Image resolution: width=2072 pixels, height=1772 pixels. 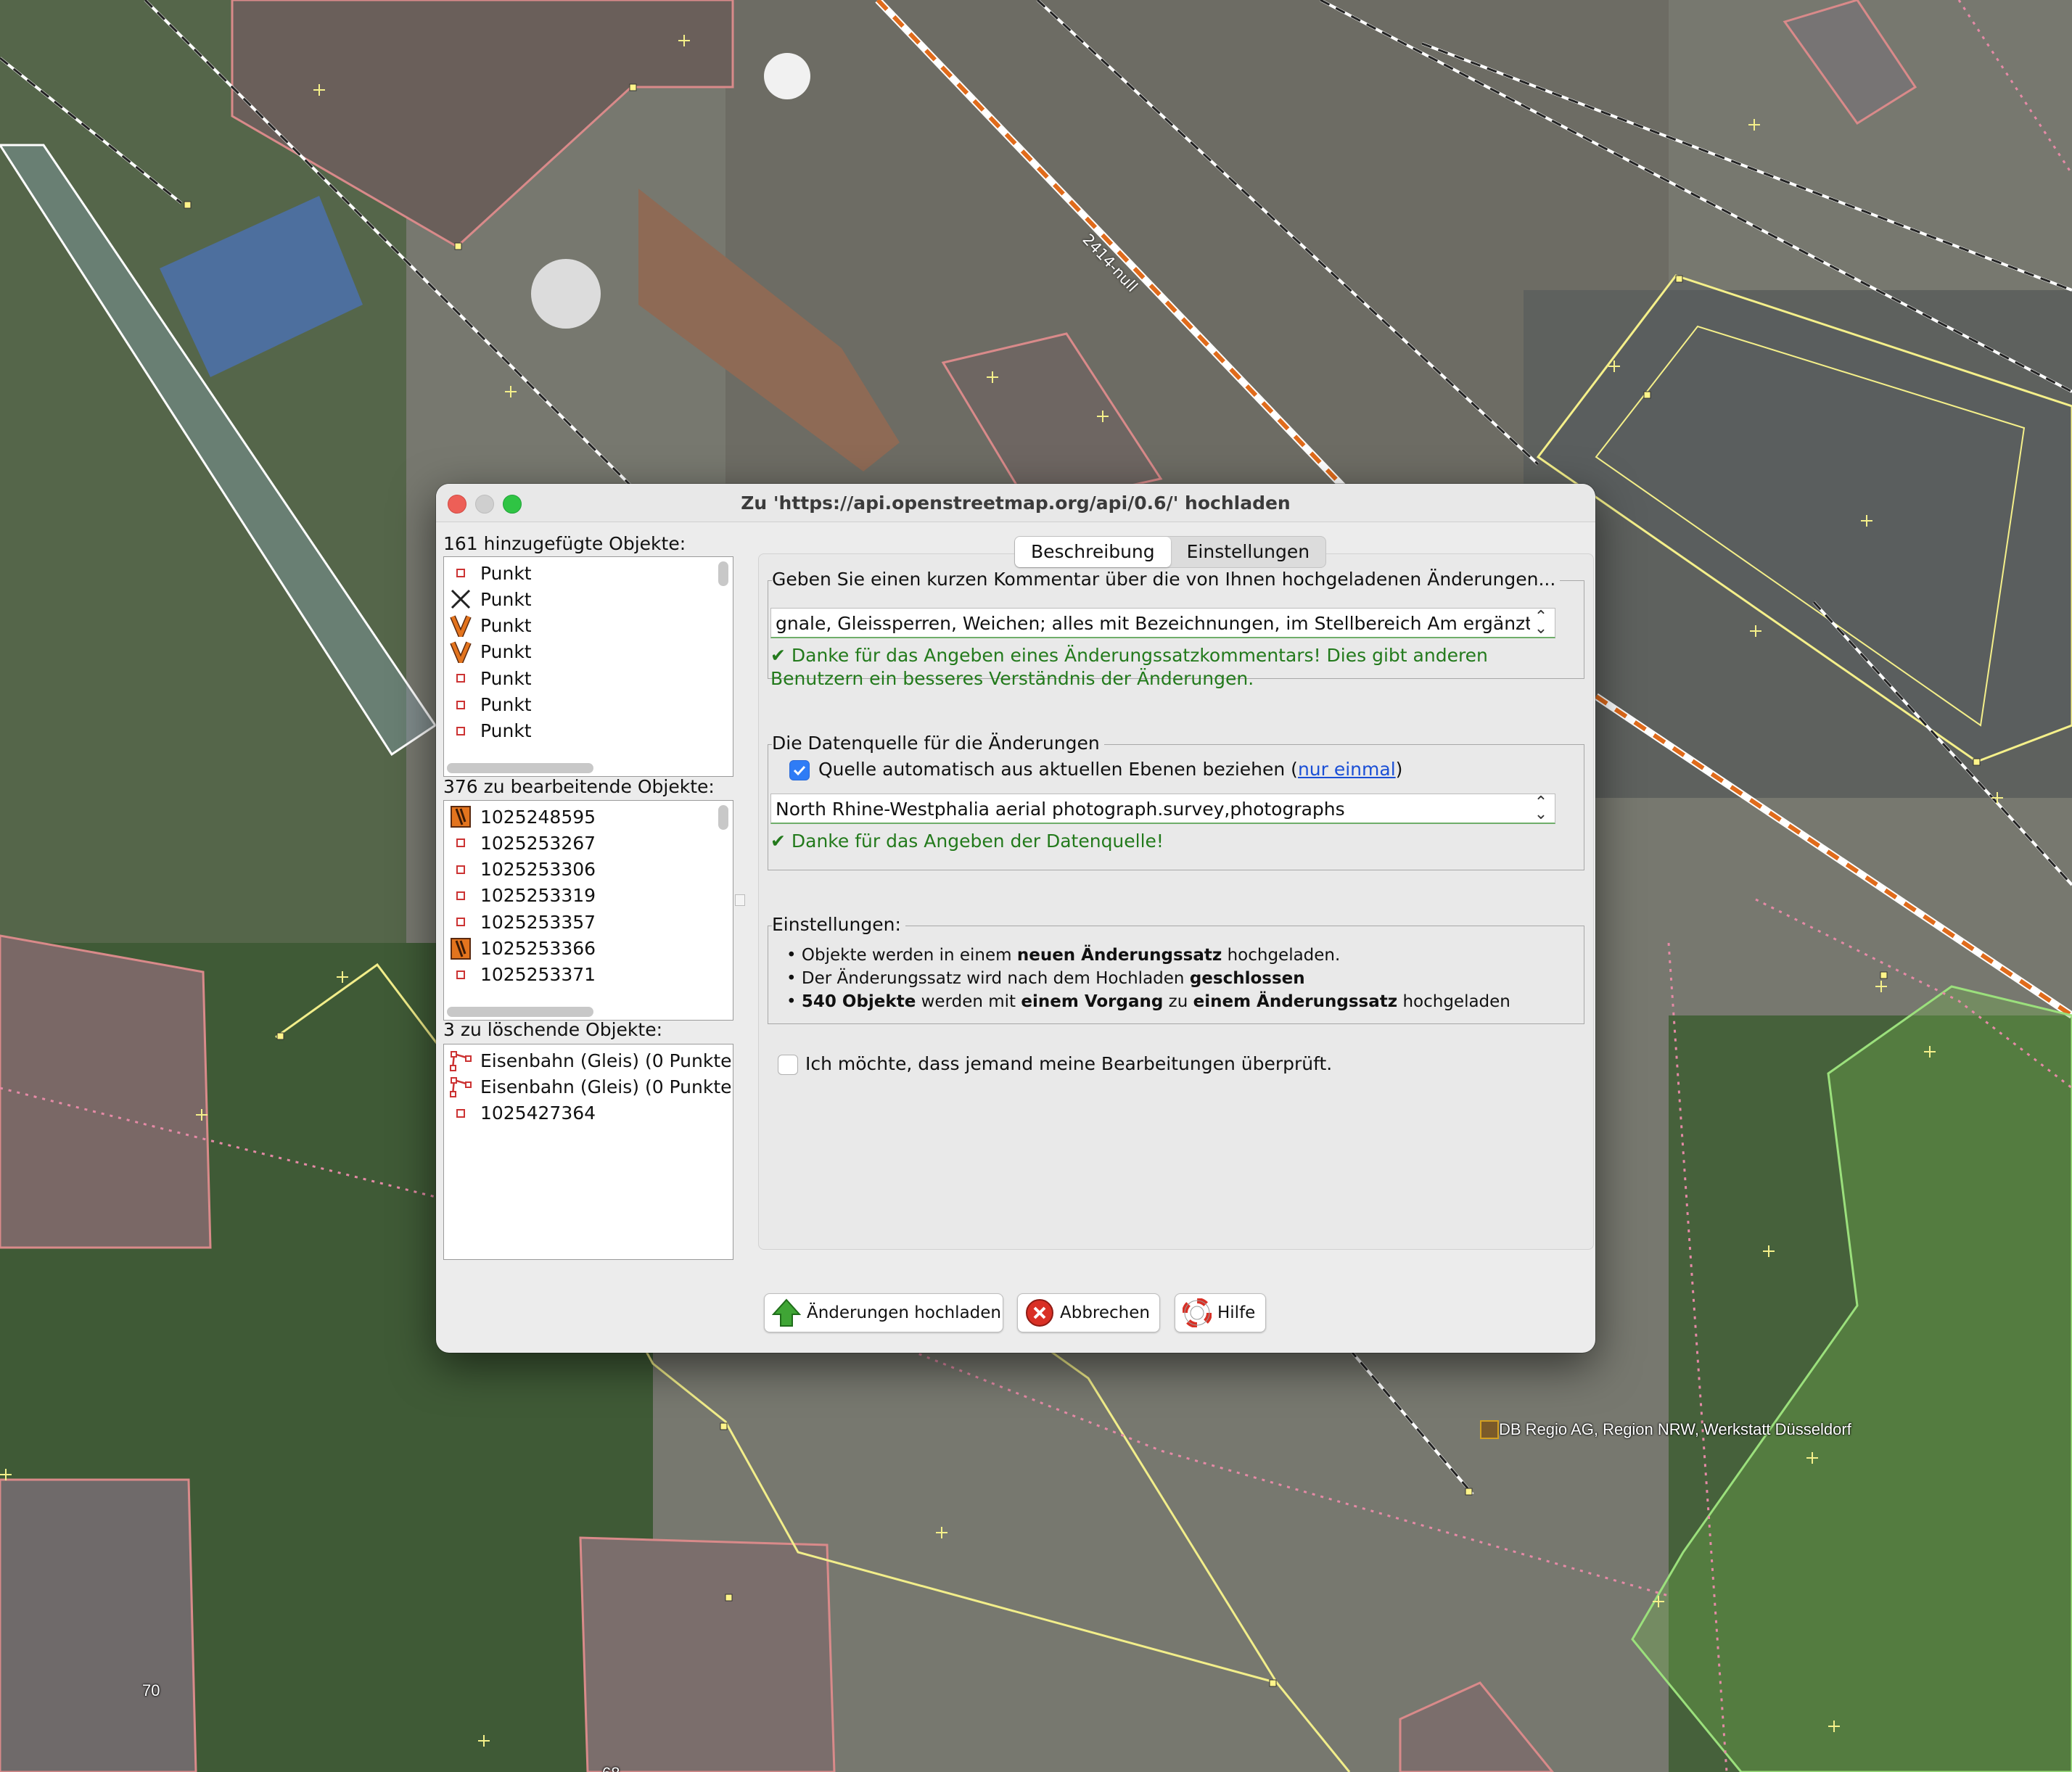 What do you see at coordinates (838, 925) in the screenshot?
I see `settings-group-title: Einstellungen:` at bounding box center [838, 925].